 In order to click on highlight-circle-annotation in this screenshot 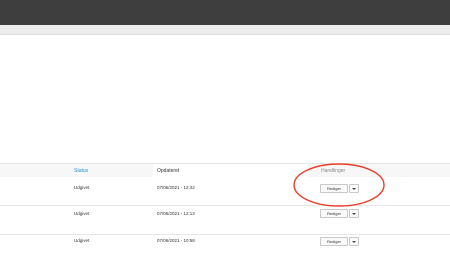, I will do `click(339, 185)`.